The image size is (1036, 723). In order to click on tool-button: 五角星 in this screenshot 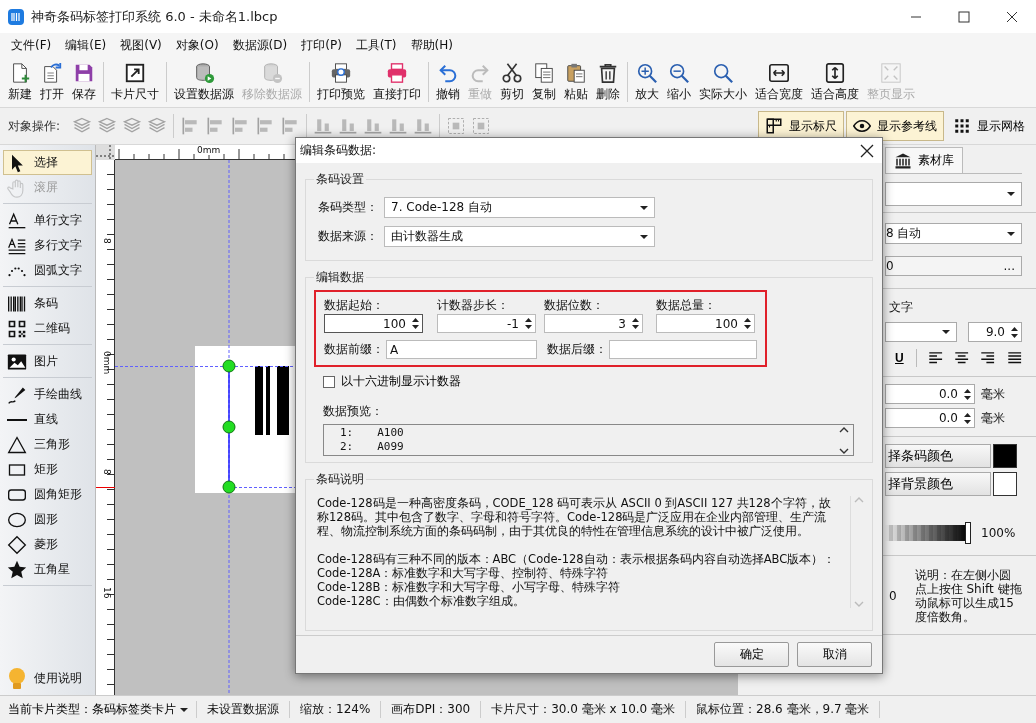, I will do `click(47, 569)`.